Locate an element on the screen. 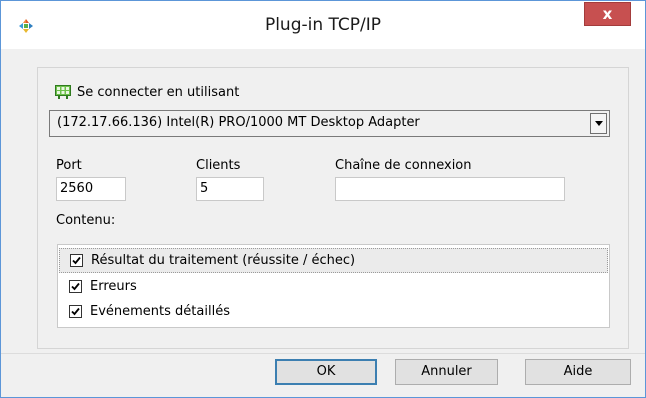  chevron-down-icon is located at coordinates (599, 123).